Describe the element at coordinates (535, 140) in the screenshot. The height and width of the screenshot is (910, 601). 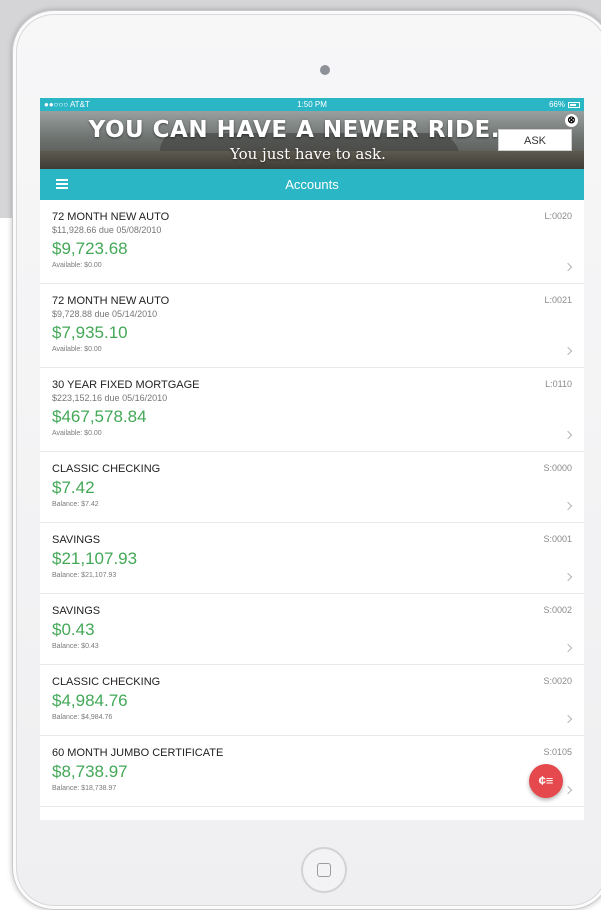
I see `ask-button: ASK` at that location.